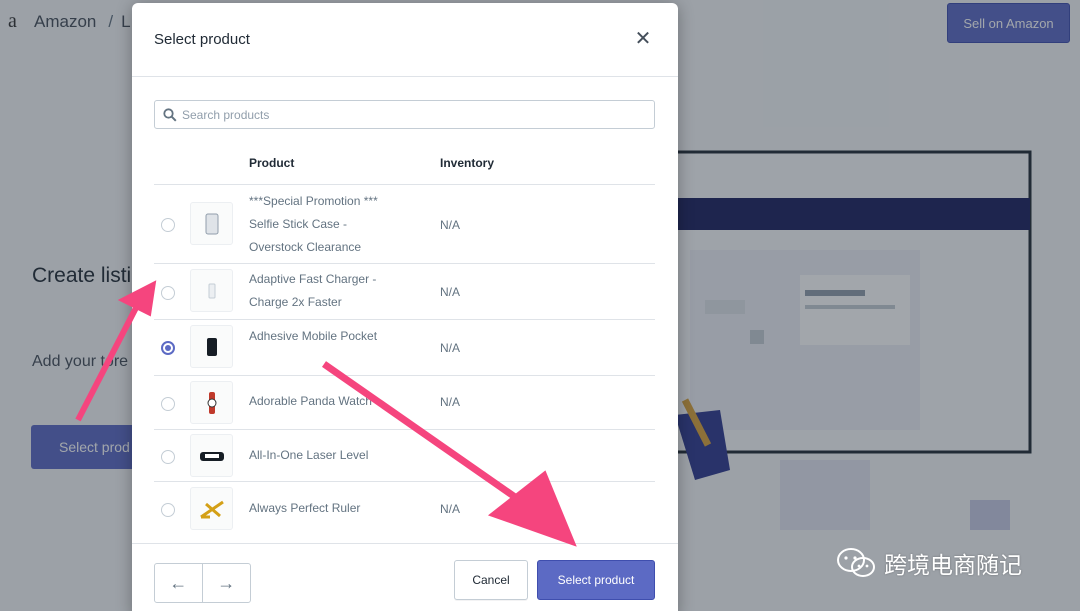  I want to click on product-name: All-In-One Laser Level, so click(309, 455).